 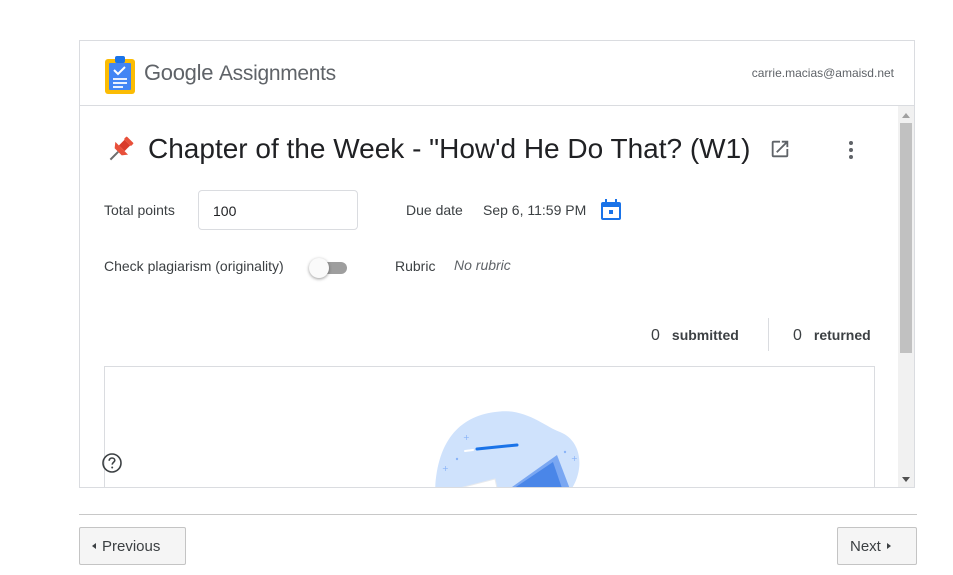 What do you see at coordinates (179, 72) in the screenshot?
I see `brand-name: Google` at bounding box center [179, 72].